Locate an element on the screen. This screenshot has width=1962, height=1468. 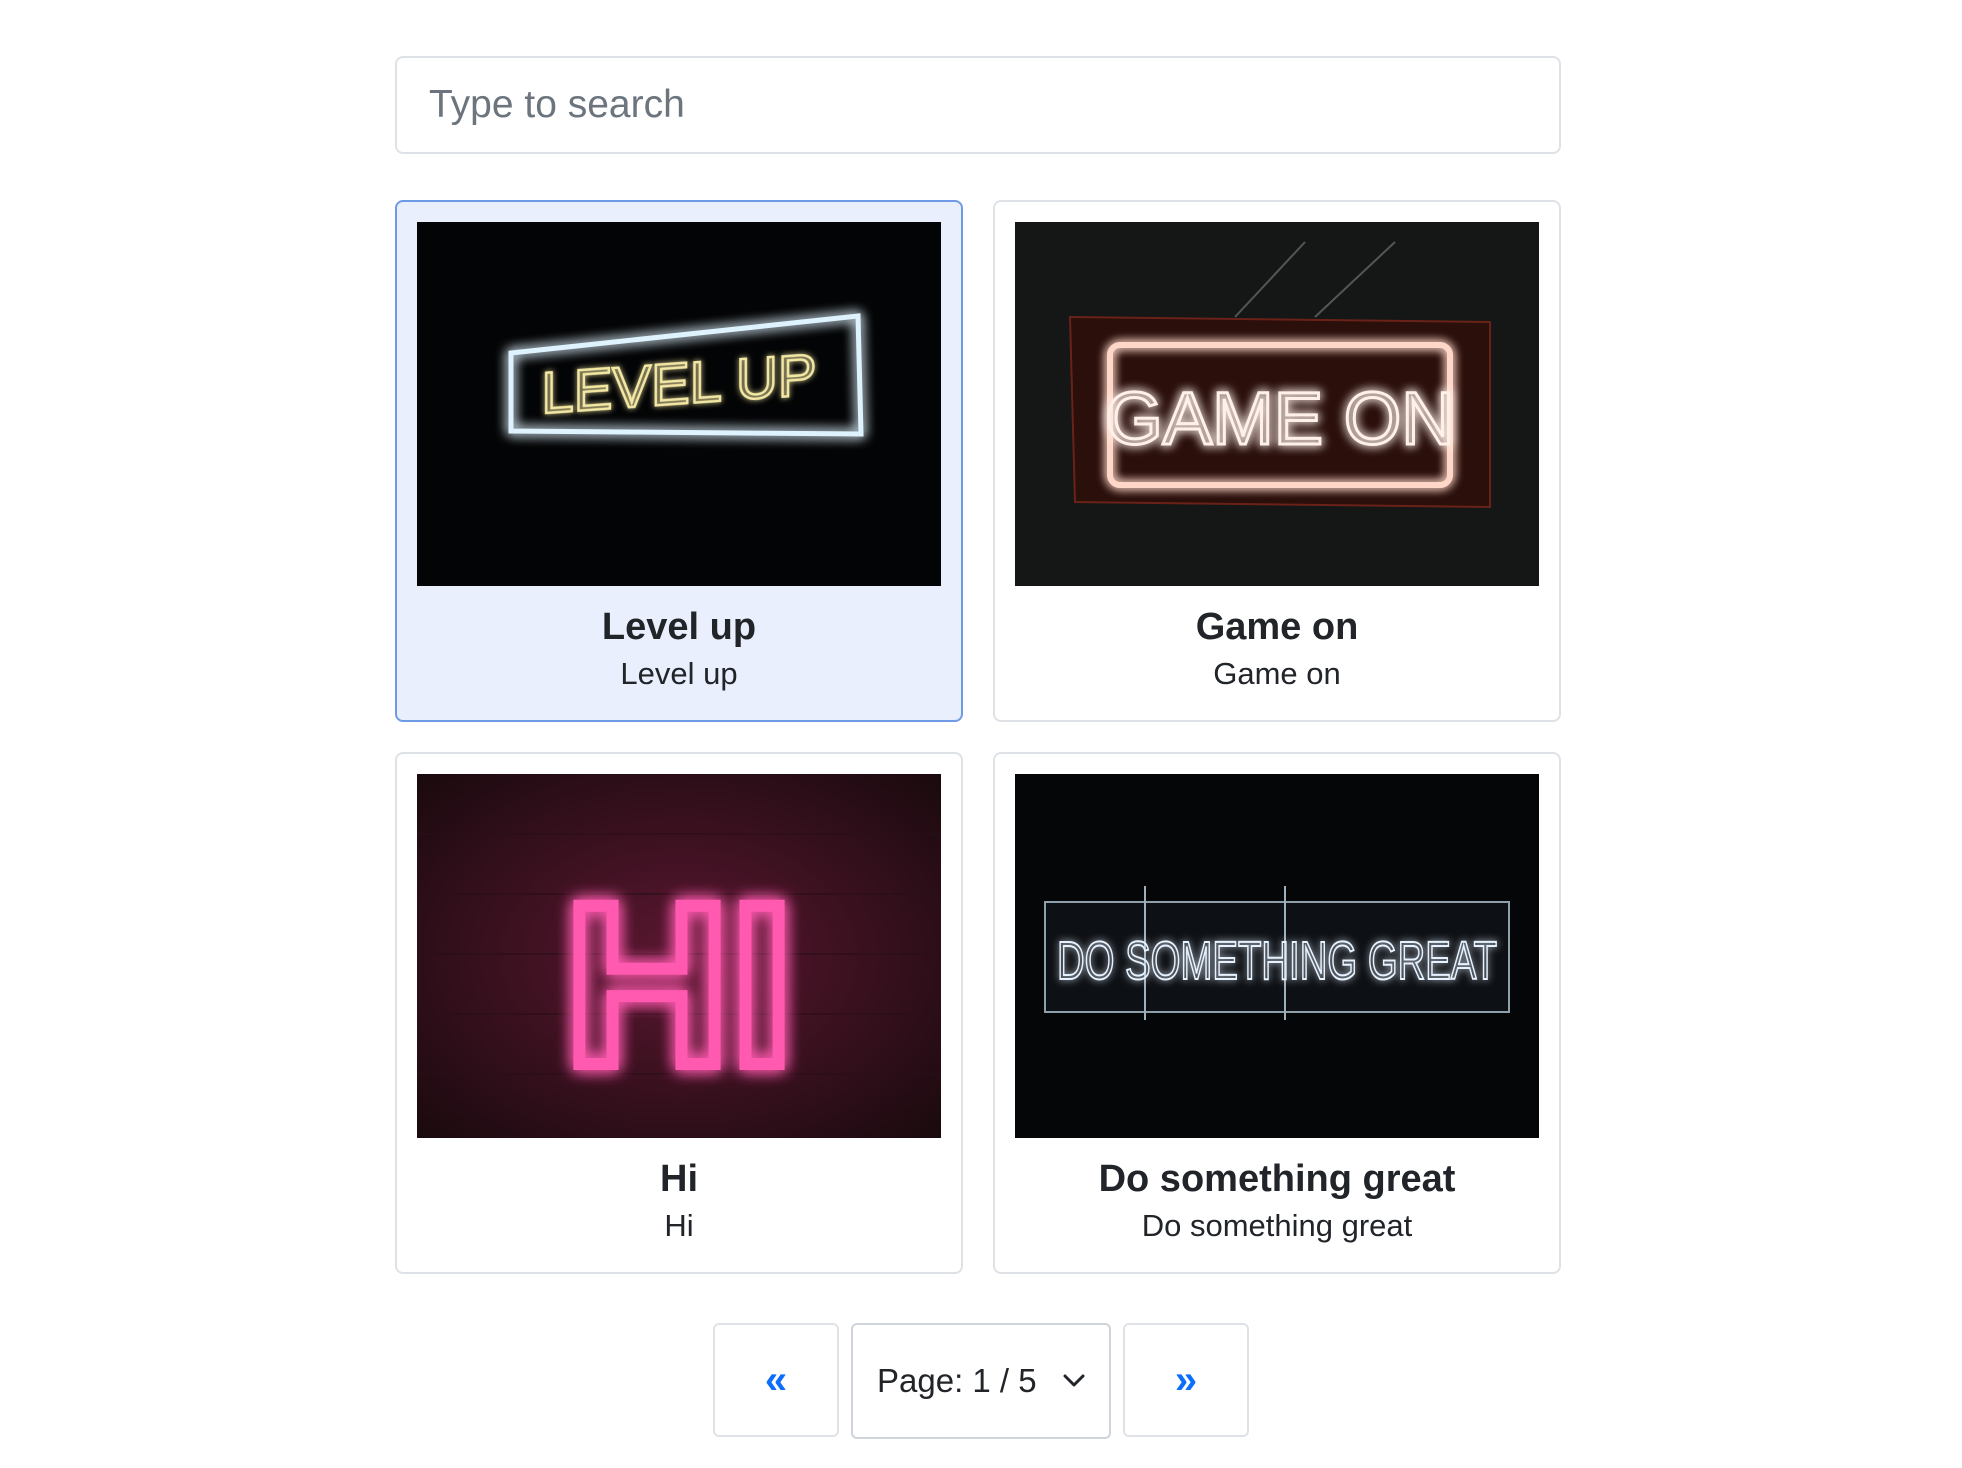
game-on-sign-text: GAME ON is located at coordinates (1279, 418).